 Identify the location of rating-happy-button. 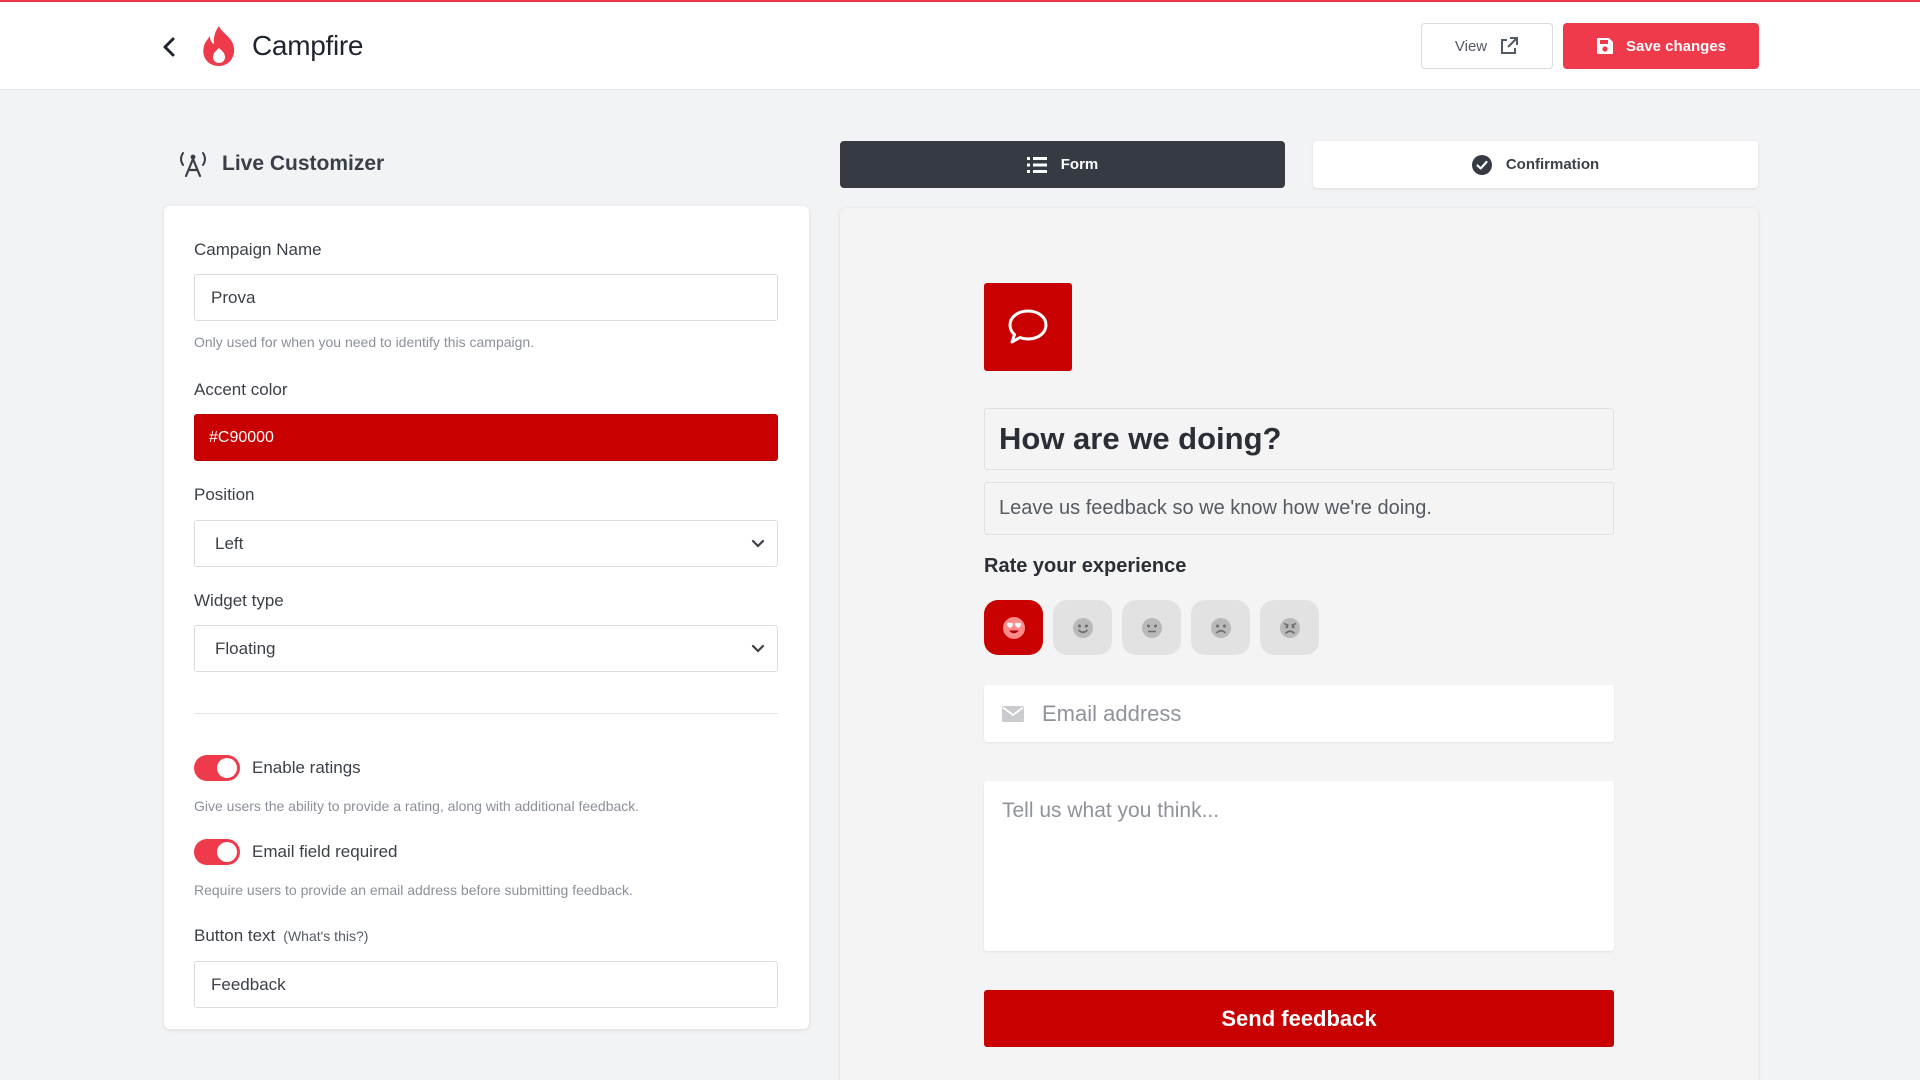
(1082, 627).